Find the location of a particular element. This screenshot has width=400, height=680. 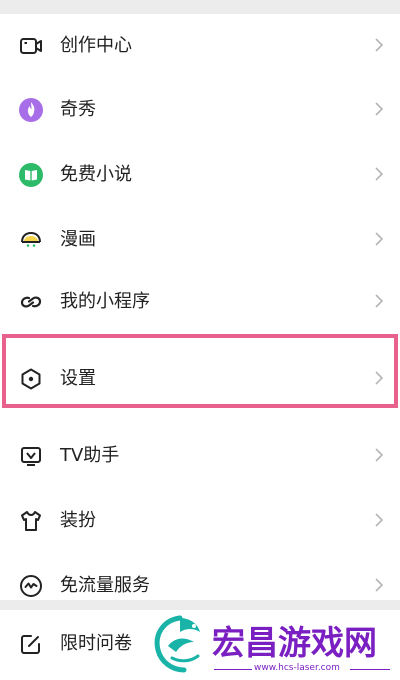

tv-icon is located at coordinates (31, 456).